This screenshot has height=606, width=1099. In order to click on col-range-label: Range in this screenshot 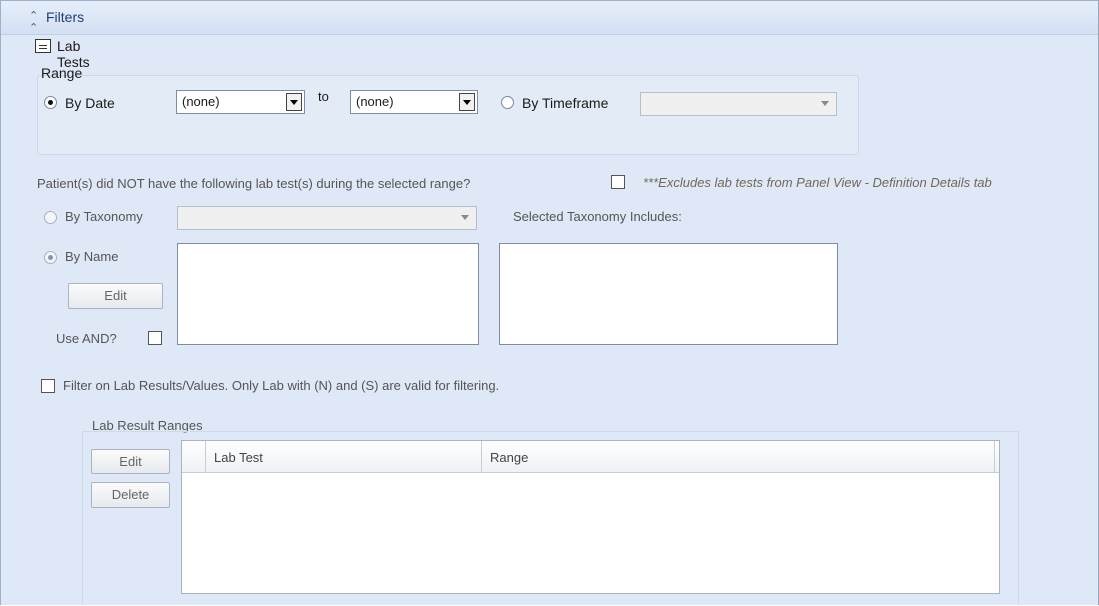, I will do `click(509, 457)`.